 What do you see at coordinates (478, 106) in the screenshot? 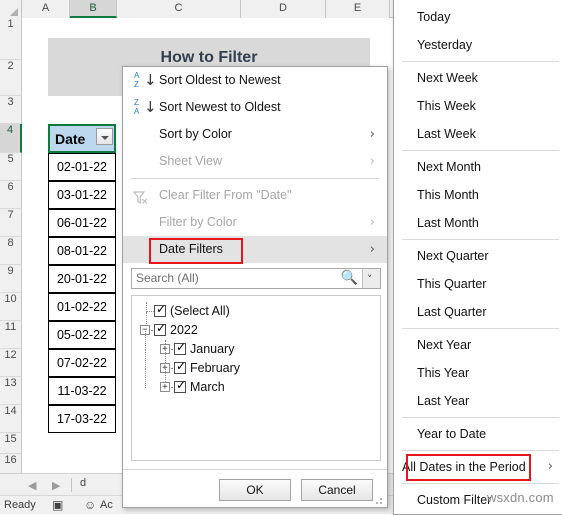
I see `submenu-item-this-week: This Week` at bounding box center [478, 106].